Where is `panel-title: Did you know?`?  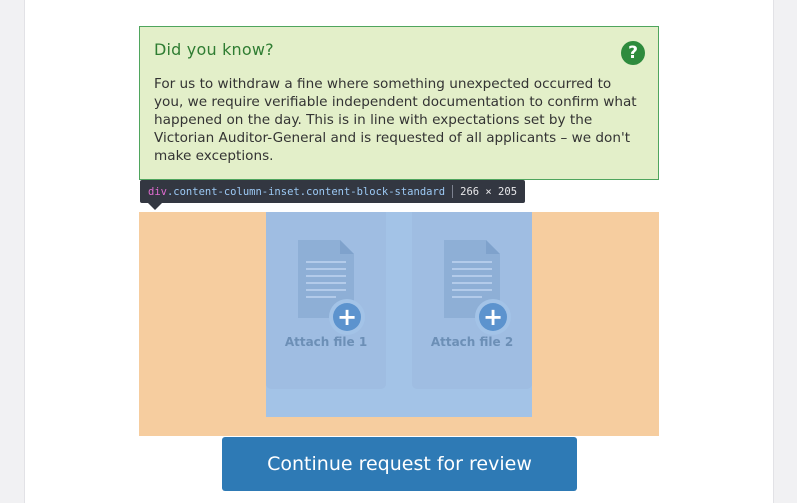
panel-title: Did you know? is located at coordinates (214, 49).